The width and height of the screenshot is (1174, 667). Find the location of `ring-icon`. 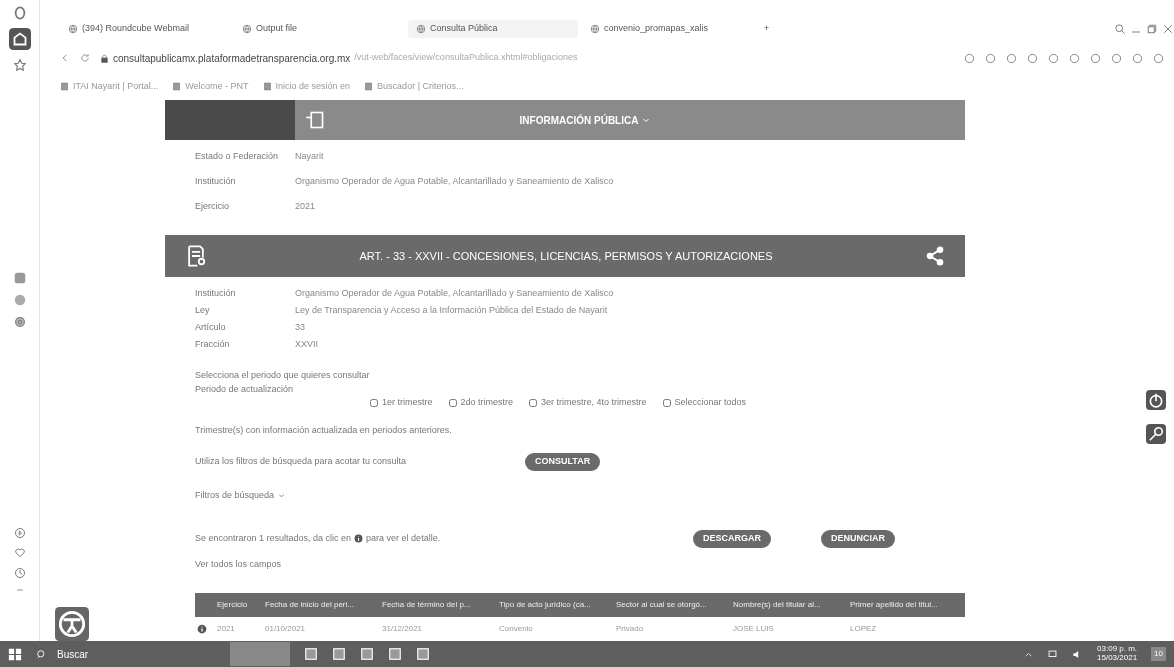

ring-icon is located at coordinates (19, 13).